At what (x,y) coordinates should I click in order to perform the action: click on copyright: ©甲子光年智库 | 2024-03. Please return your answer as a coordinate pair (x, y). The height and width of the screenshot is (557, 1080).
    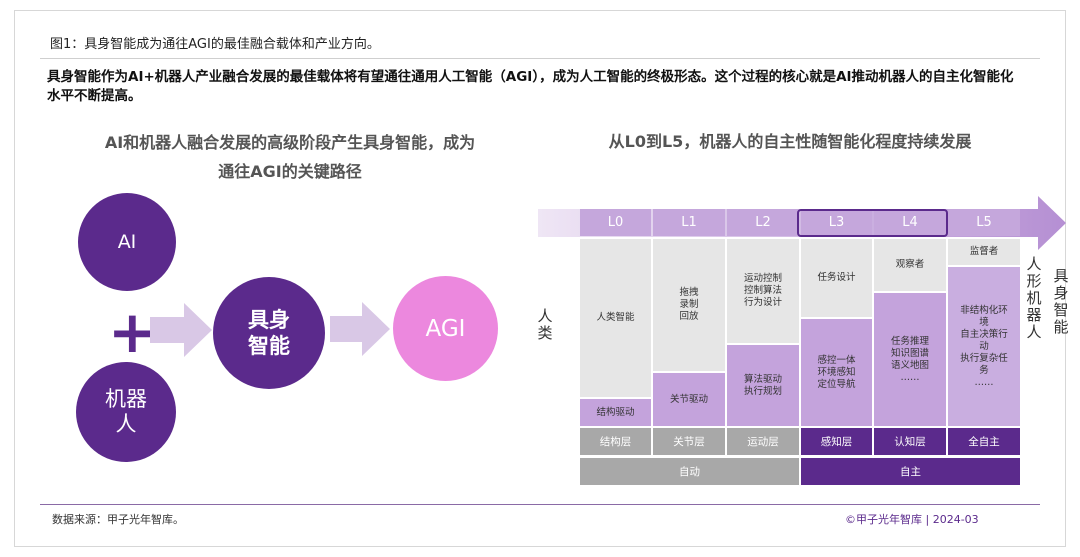
    Looking at the image, I should click on (912, 519).